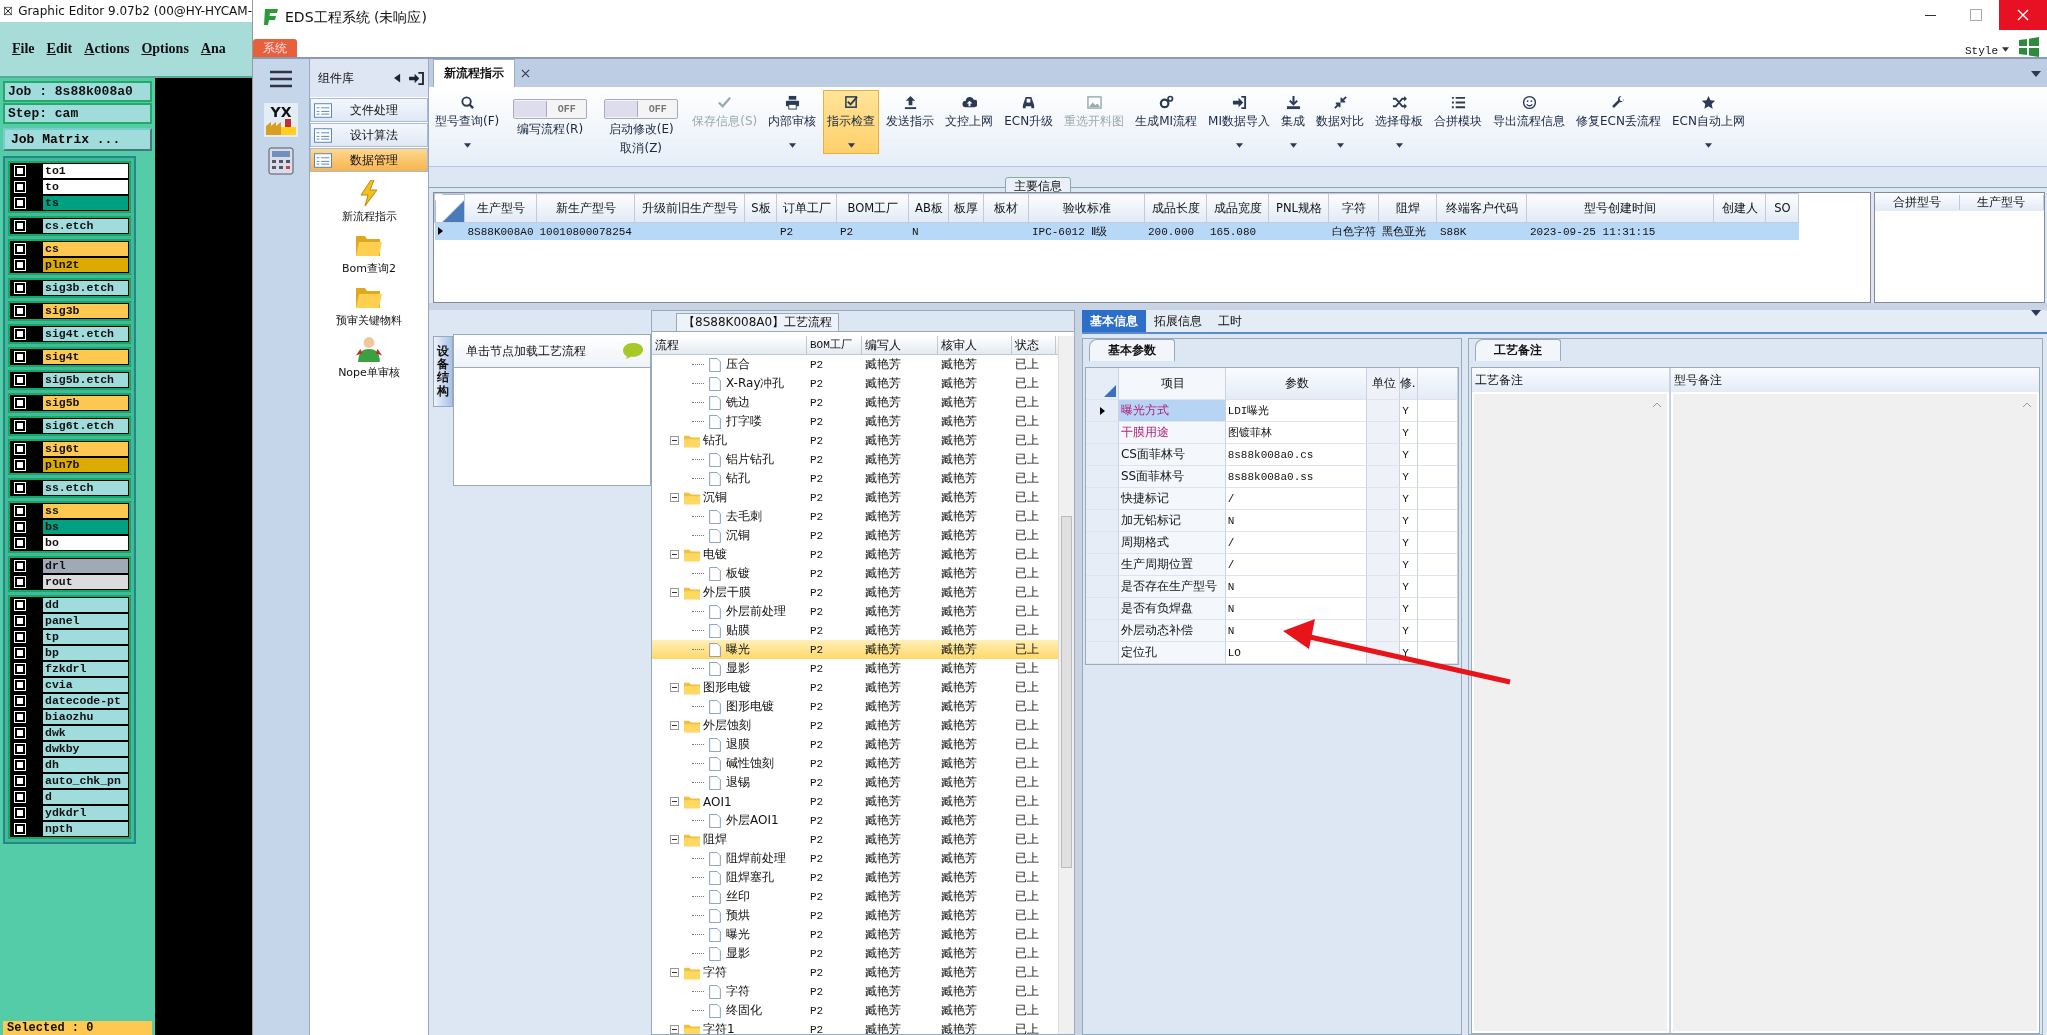  Describe the element at coordinates (85, 829) in the screenshot. I see `layer-name: npth` at that location.